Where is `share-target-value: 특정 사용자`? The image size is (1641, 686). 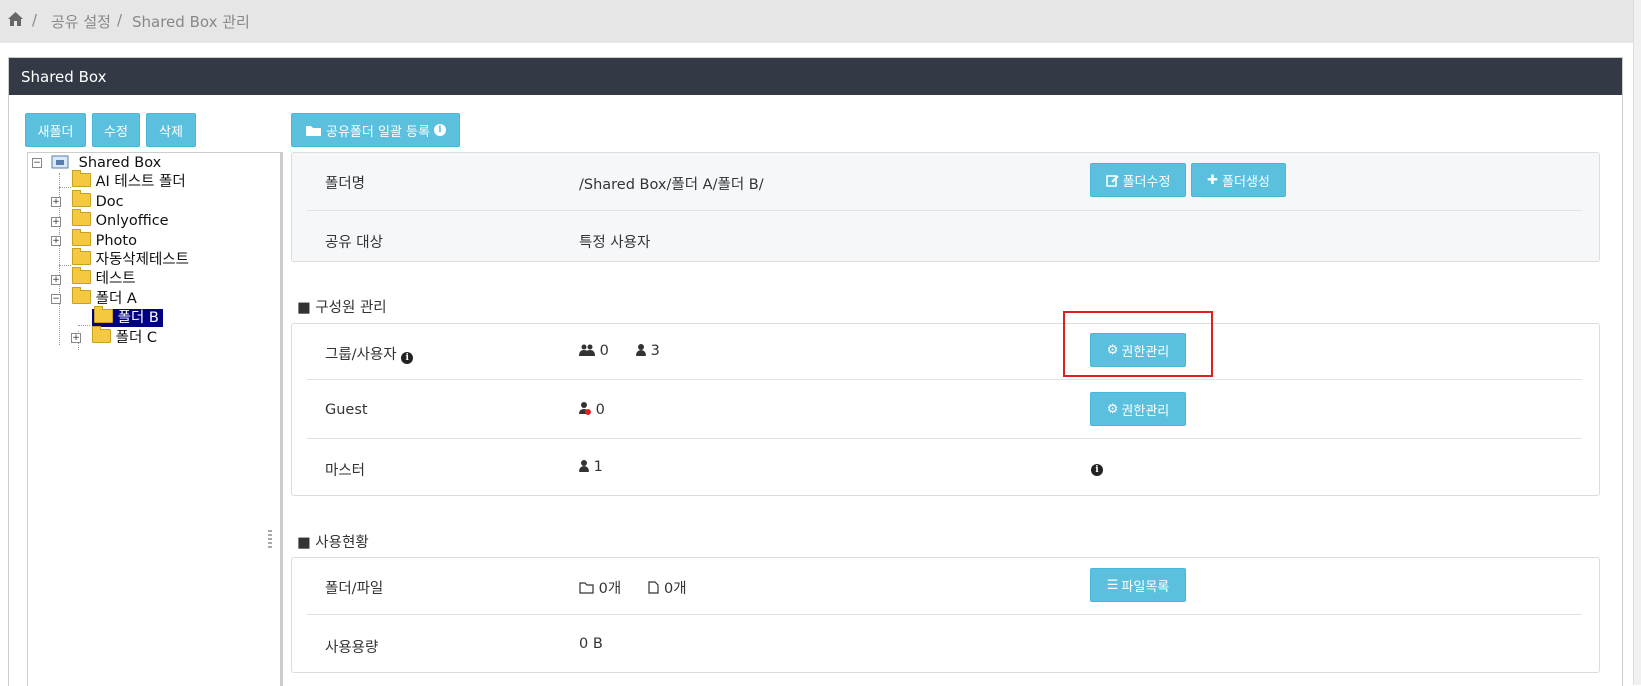 share-target-value: 특정 사용자 is located at coordinates (615, 243).